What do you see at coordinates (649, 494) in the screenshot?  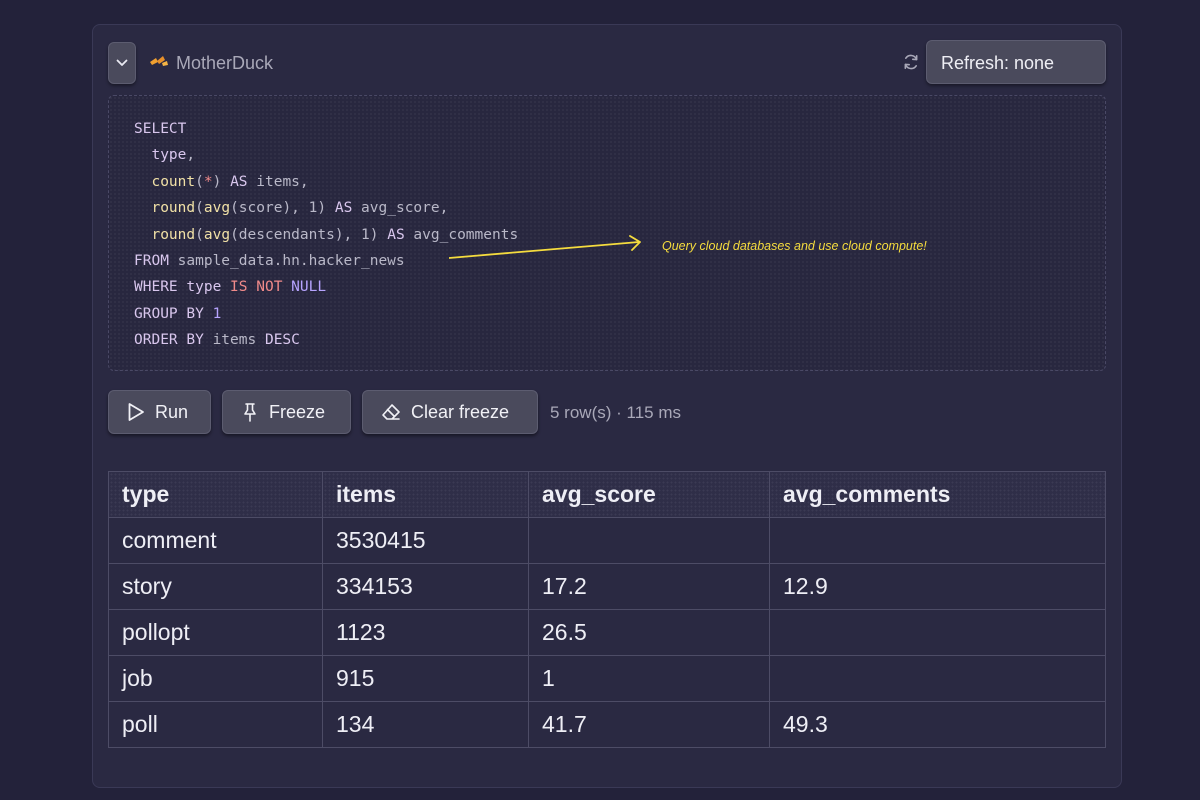 I see `column-header: avg_score` at bounding box center [649, 494].